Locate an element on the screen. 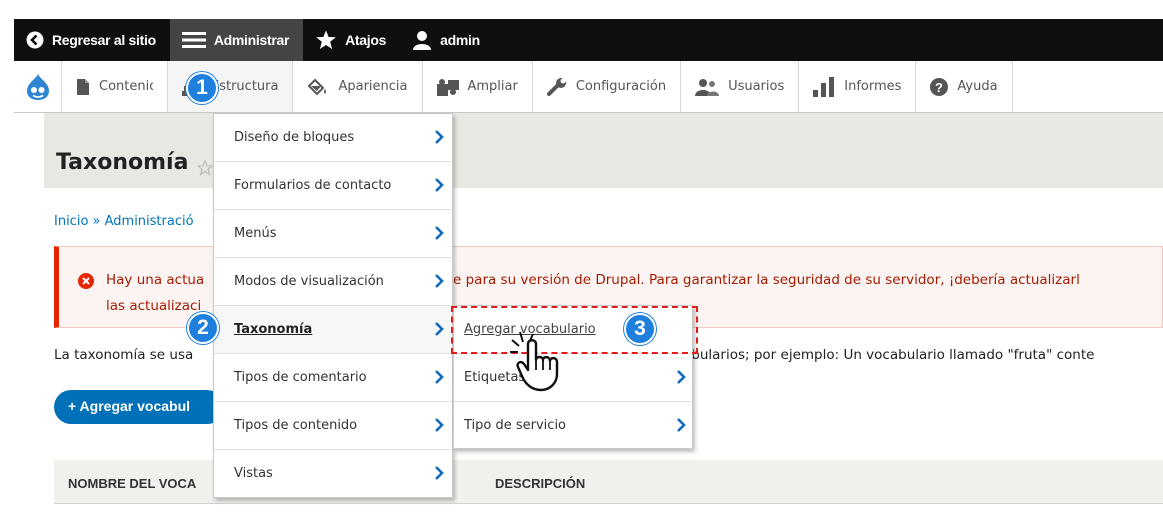  tray-item-configuration-label: Configuración is located at coordinates (621, 86).